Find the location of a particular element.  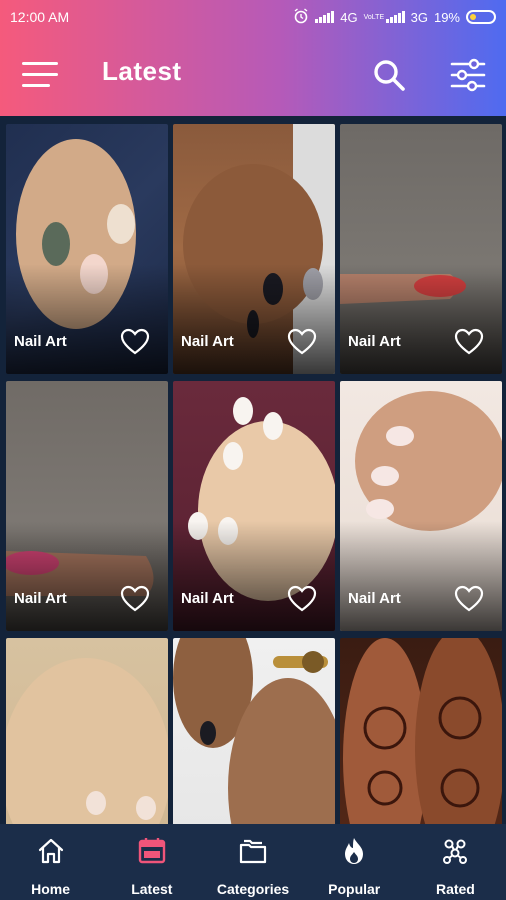

nav-popular-label: Popular is located at coordinates (354, 889).